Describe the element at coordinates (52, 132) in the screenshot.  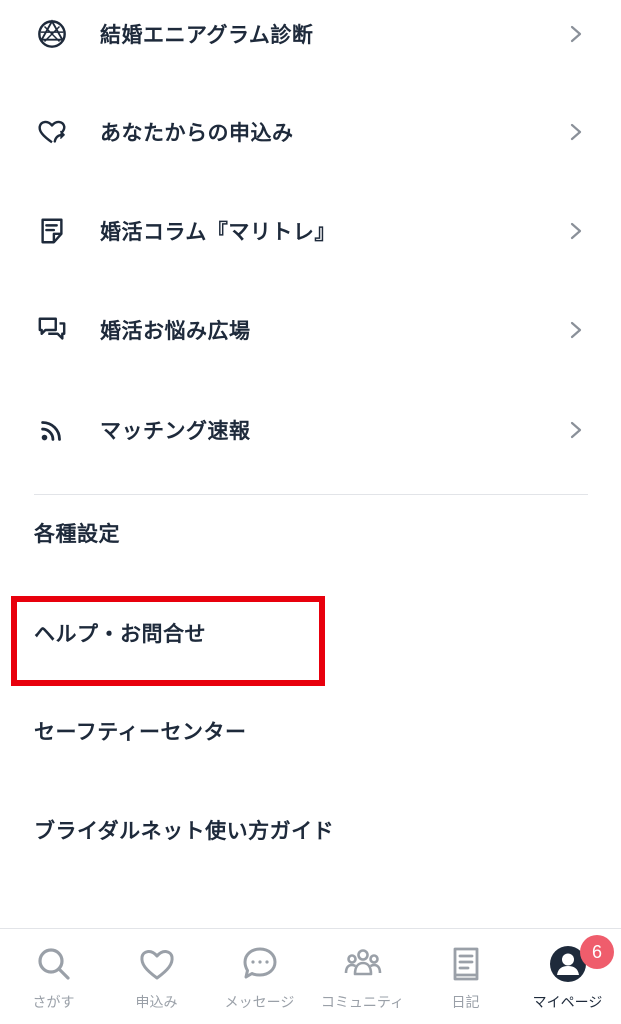
I see `heart-send-icon` at that location.